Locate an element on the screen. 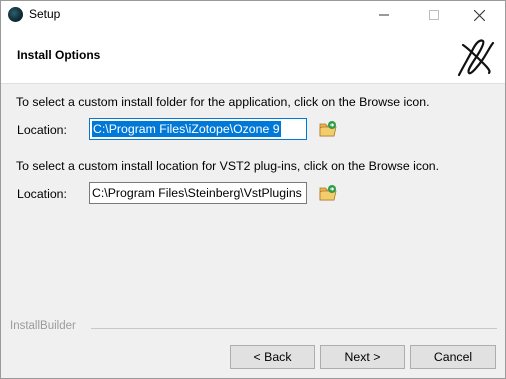  maximize-button is located at coordinates (434, 15).